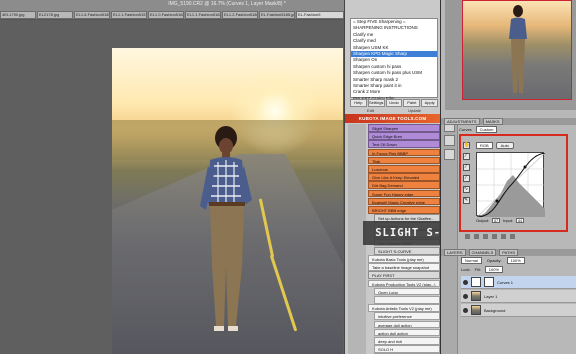 The image size is (576, 354). I want to click on opacity-field: 100%, so click(515, 260).